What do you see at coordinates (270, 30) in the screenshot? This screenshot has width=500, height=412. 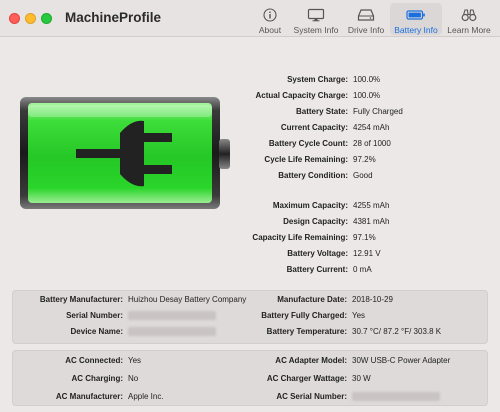 I see `tab-label: About` at bounding box center [270, 30].